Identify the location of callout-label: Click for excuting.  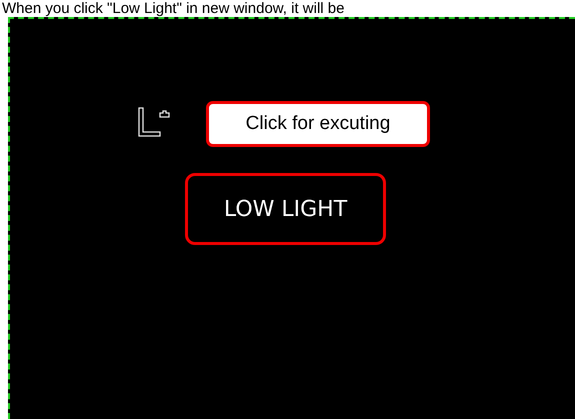
(318, 124).